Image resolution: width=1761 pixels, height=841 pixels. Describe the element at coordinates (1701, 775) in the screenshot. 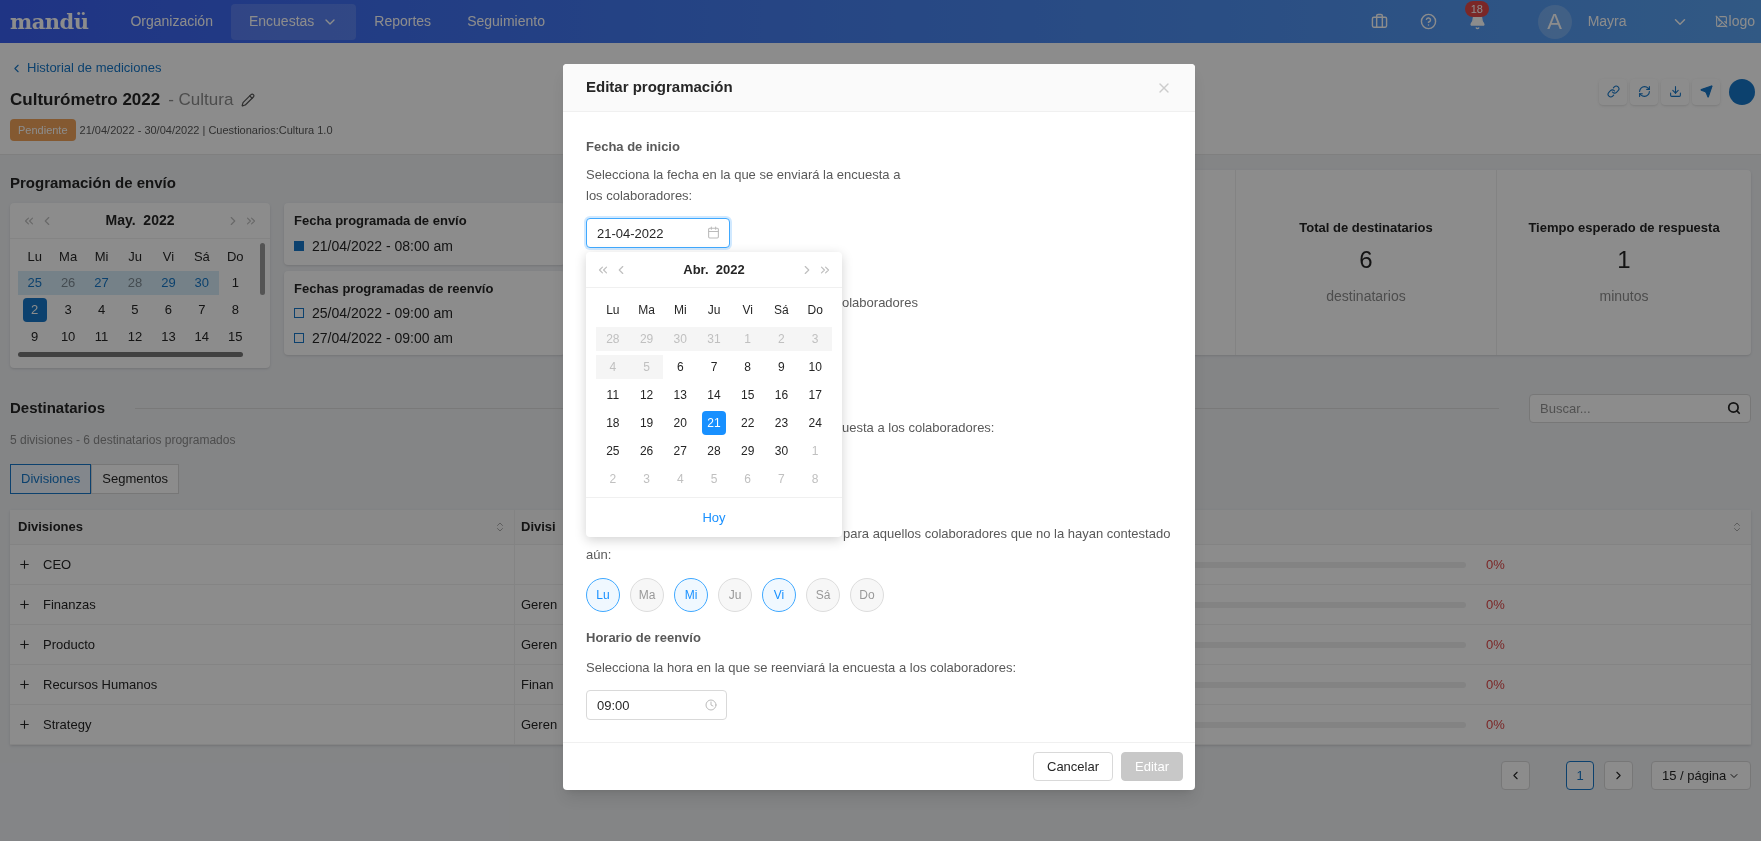

I see `page-size-select: 15 / página` at that location.